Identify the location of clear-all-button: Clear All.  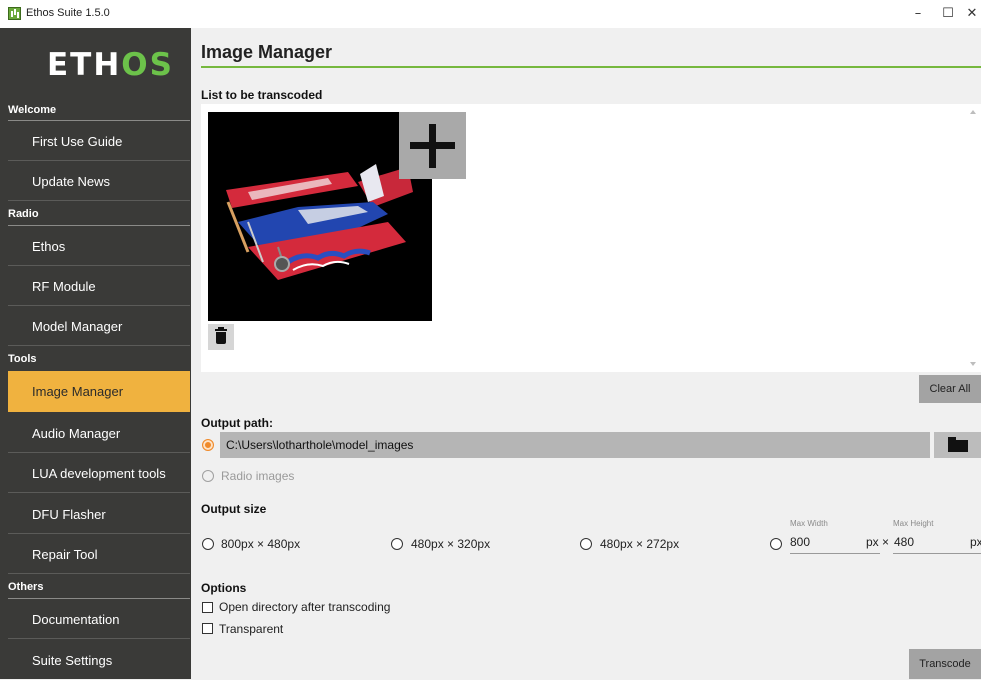
(950, 389).